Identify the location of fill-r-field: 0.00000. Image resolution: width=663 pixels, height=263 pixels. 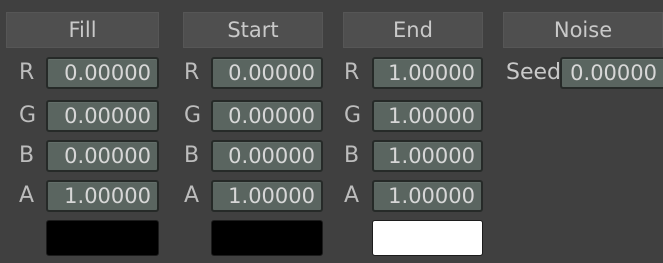
(102, 73).